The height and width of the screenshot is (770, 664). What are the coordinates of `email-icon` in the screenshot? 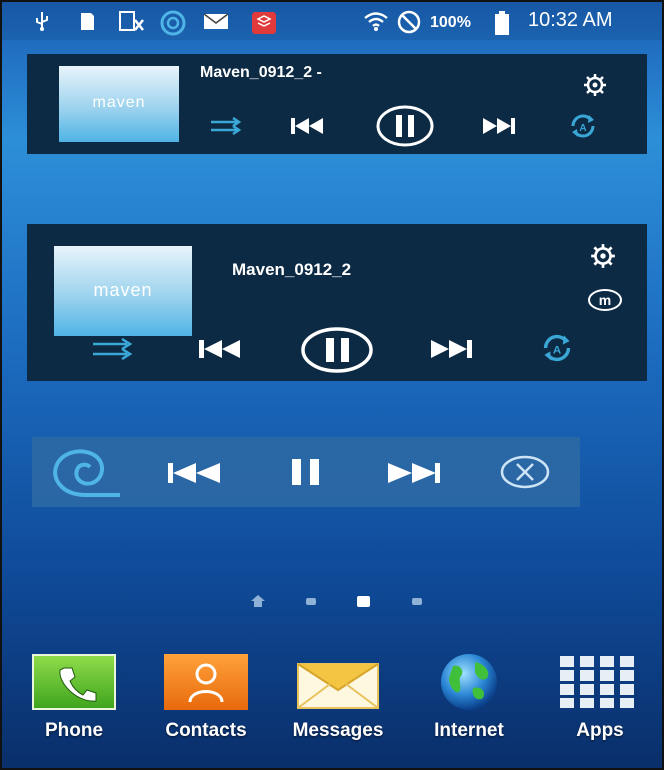 It's located at (218, 23).